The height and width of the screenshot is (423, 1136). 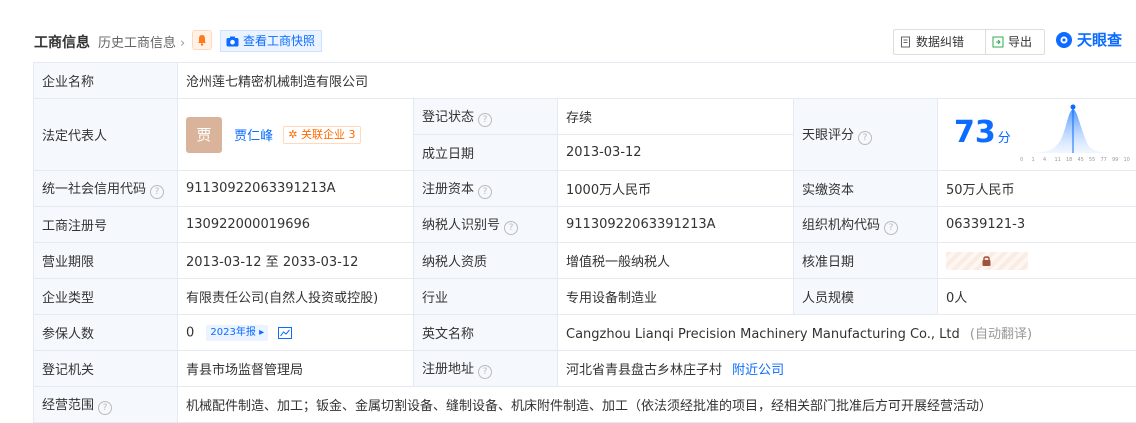 What do you see at coordinates (296, 333) in the screenshot?
I see `insured-value: 0 2023年报 ▸` at bounding box center [296, 333].